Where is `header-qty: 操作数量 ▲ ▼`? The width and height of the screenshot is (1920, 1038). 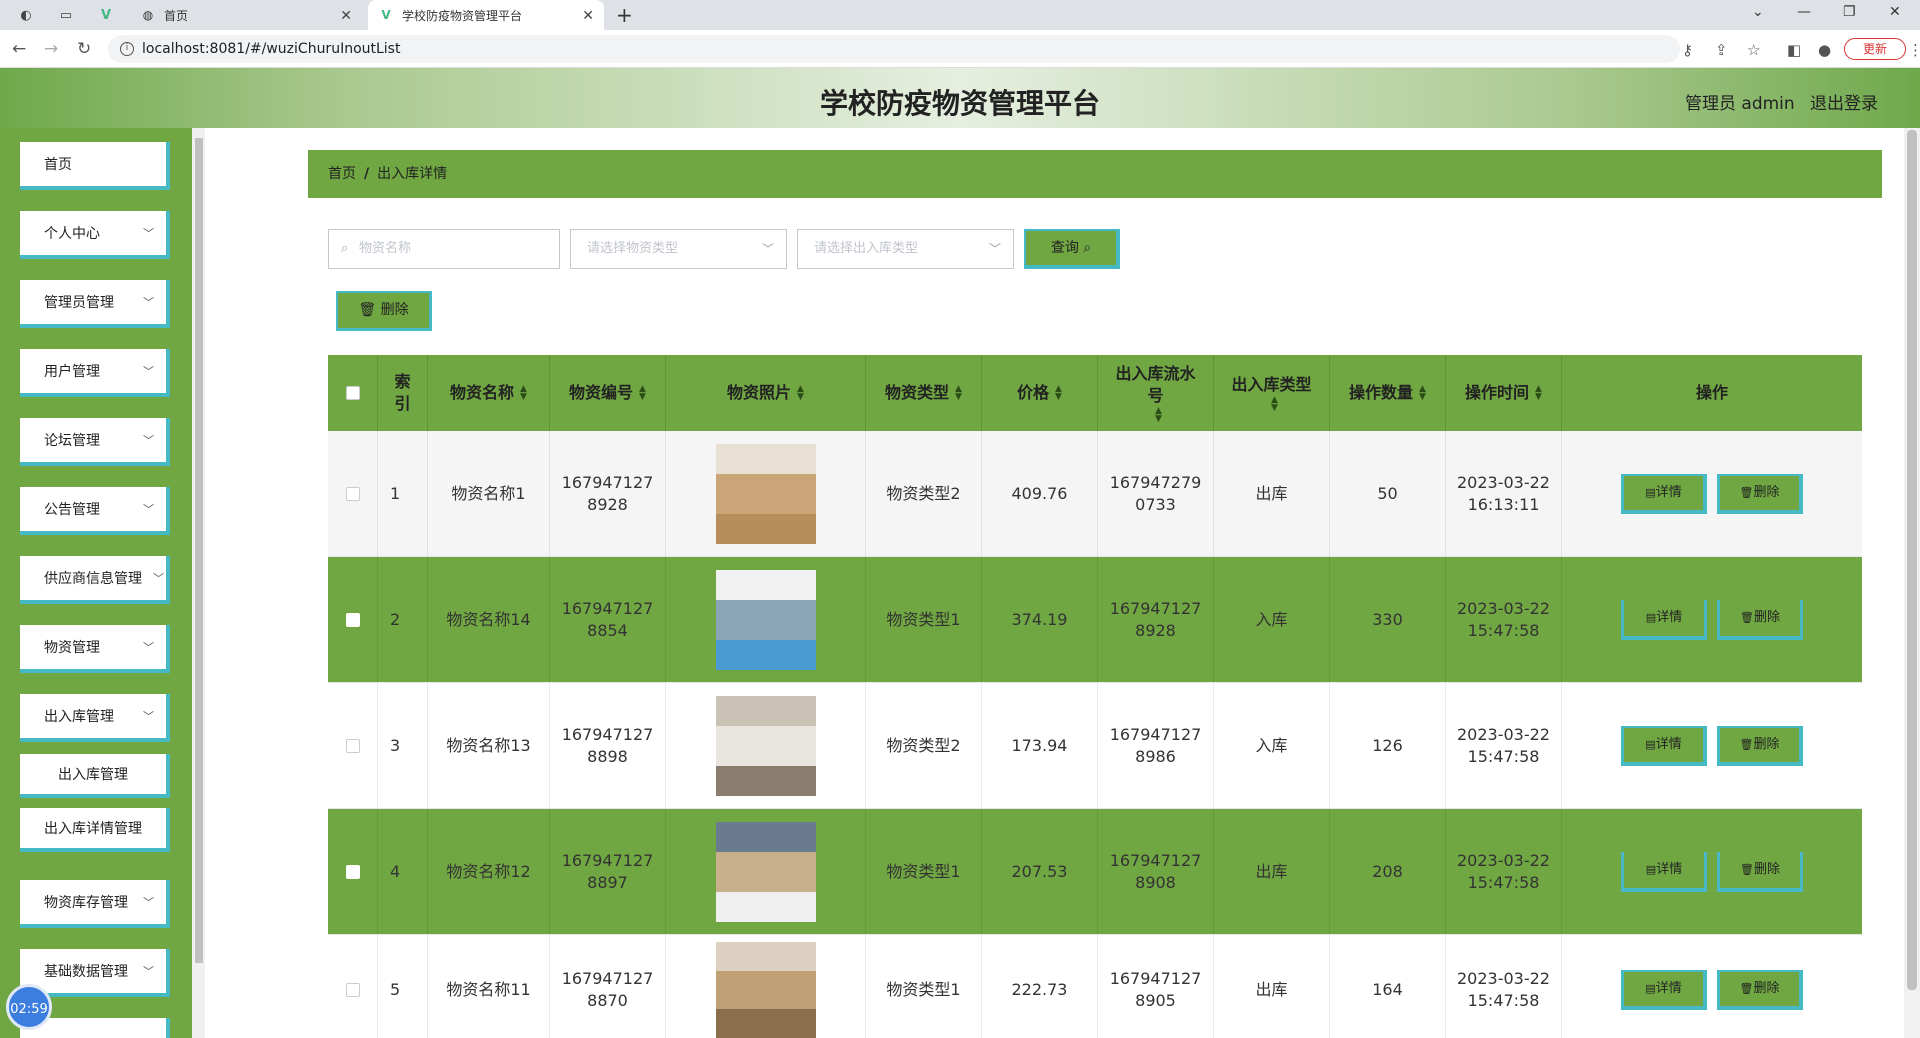
header-qty: 操作数量 ▲ ▼ is located at coordinates (1388, 393).